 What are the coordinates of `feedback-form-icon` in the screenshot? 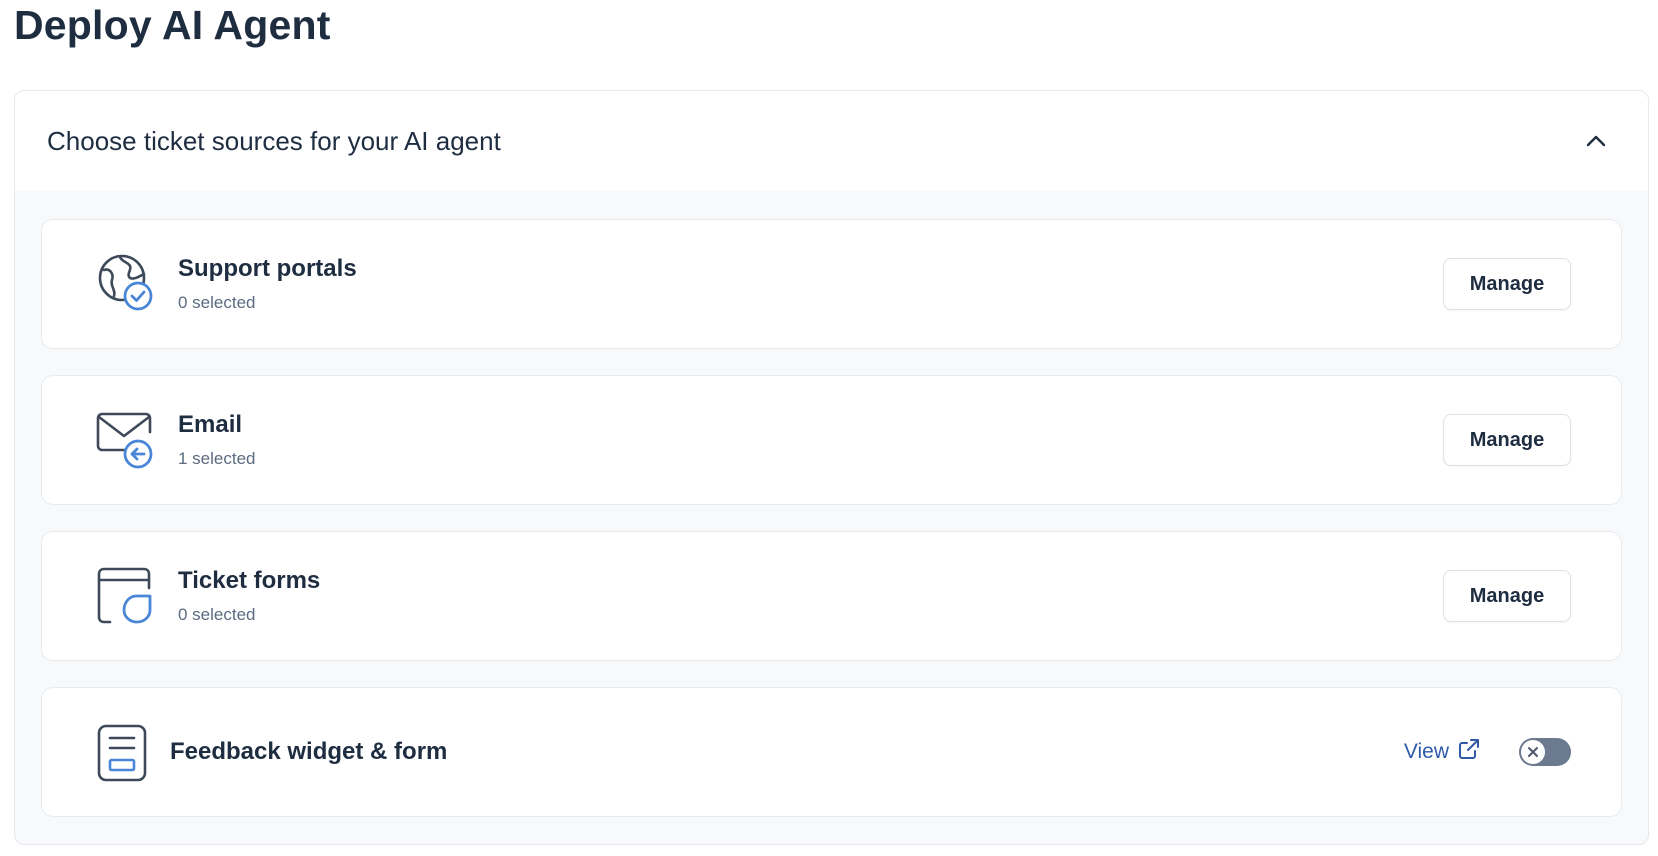 It's located at (126, 752).